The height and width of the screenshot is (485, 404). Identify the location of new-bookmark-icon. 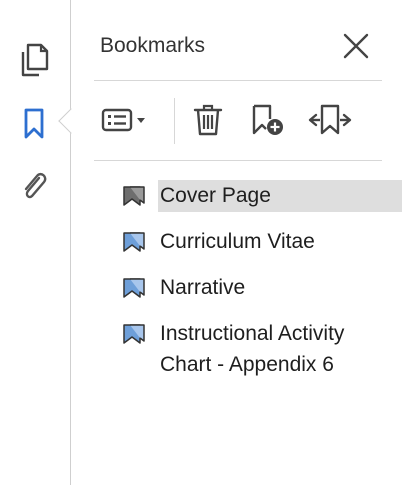
(267, 119).